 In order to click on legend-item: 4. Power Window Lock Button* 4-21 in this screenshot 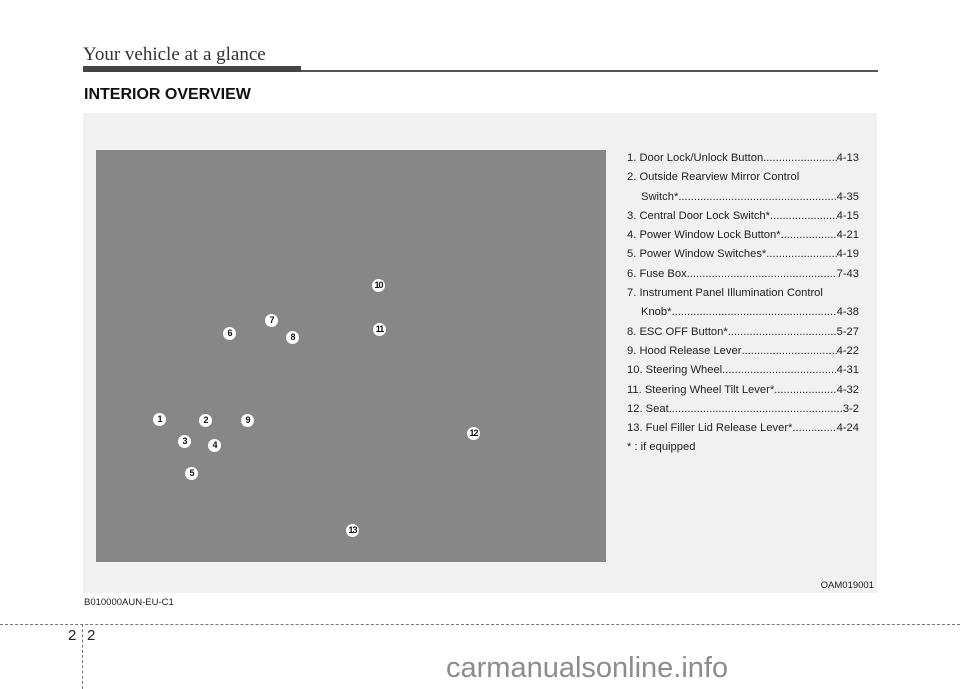, I will do `click(743, 235)`.